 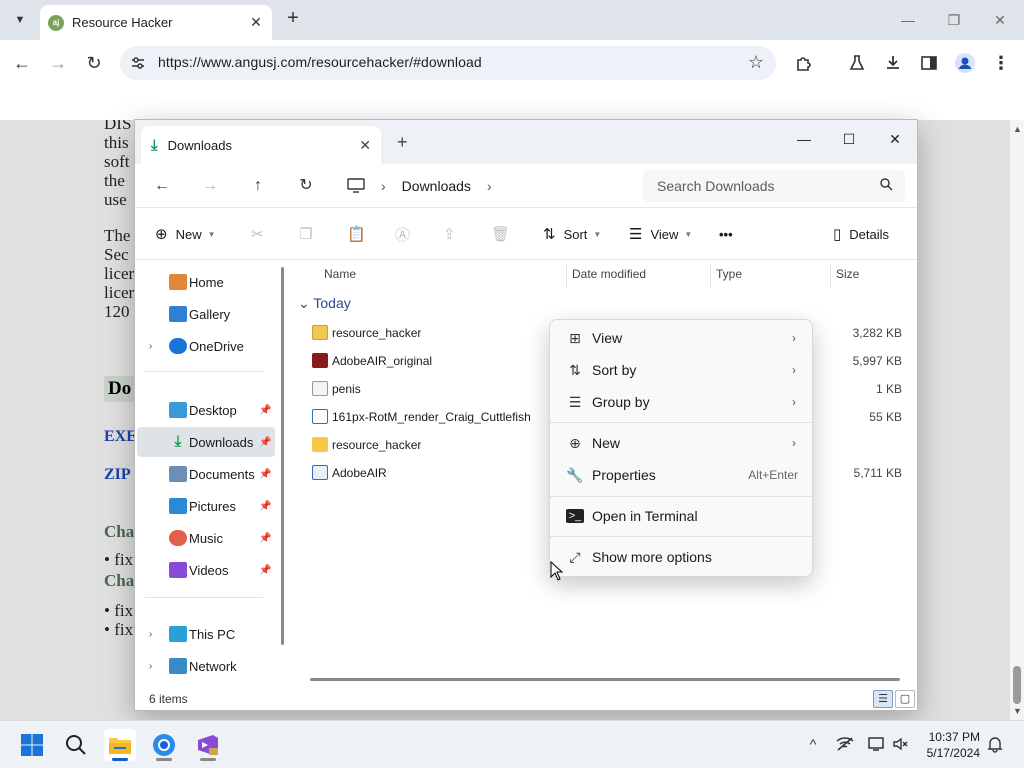 What do you see at coordinates (403, 235) in the screenshot?
I see `rename-icon: Ⓐ` at bounding box center [403, 235].